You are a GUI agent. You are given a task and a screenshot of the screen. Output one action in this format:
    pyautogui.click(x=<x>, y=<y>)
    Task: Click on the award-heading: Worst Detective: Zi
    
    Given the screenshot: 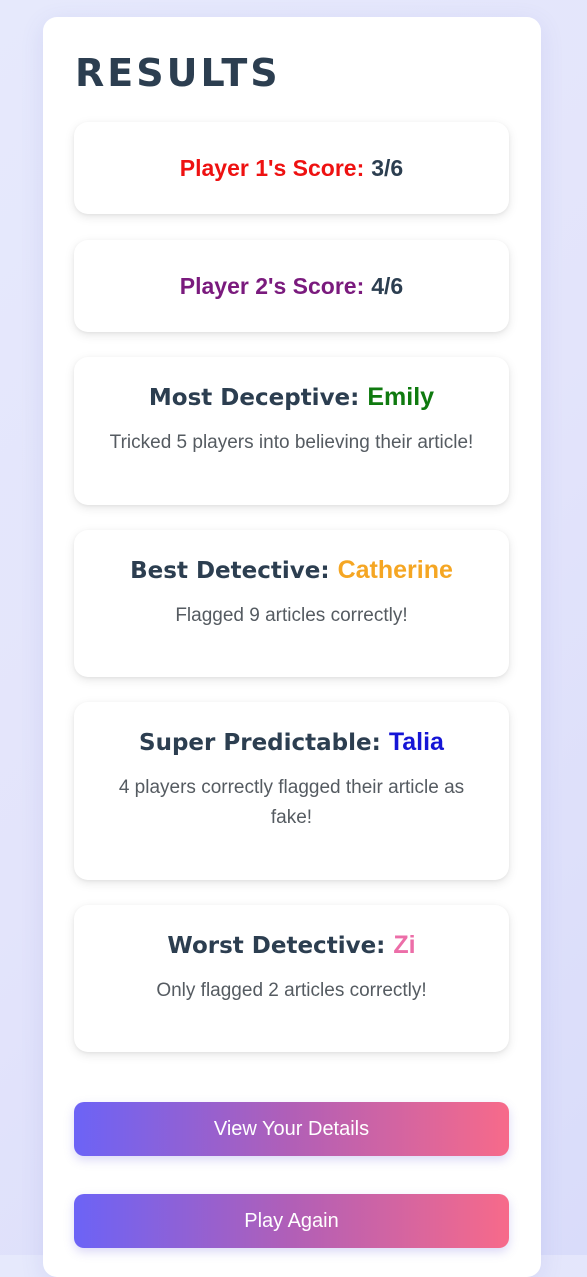 What is the action you would take?
    pyautogui.click(x=291, y=945)
    